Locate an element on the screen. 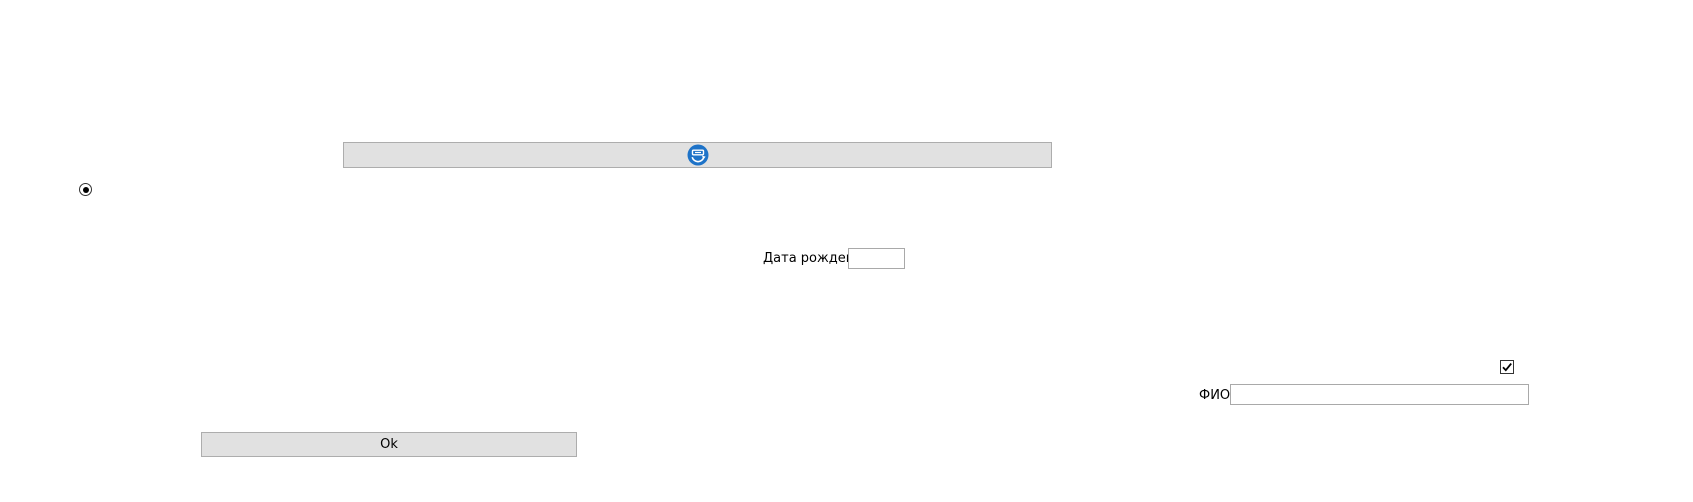 The width and height of the screenshot is (1693, 502). checkmark-icon is located at coordinates (1507, 367).